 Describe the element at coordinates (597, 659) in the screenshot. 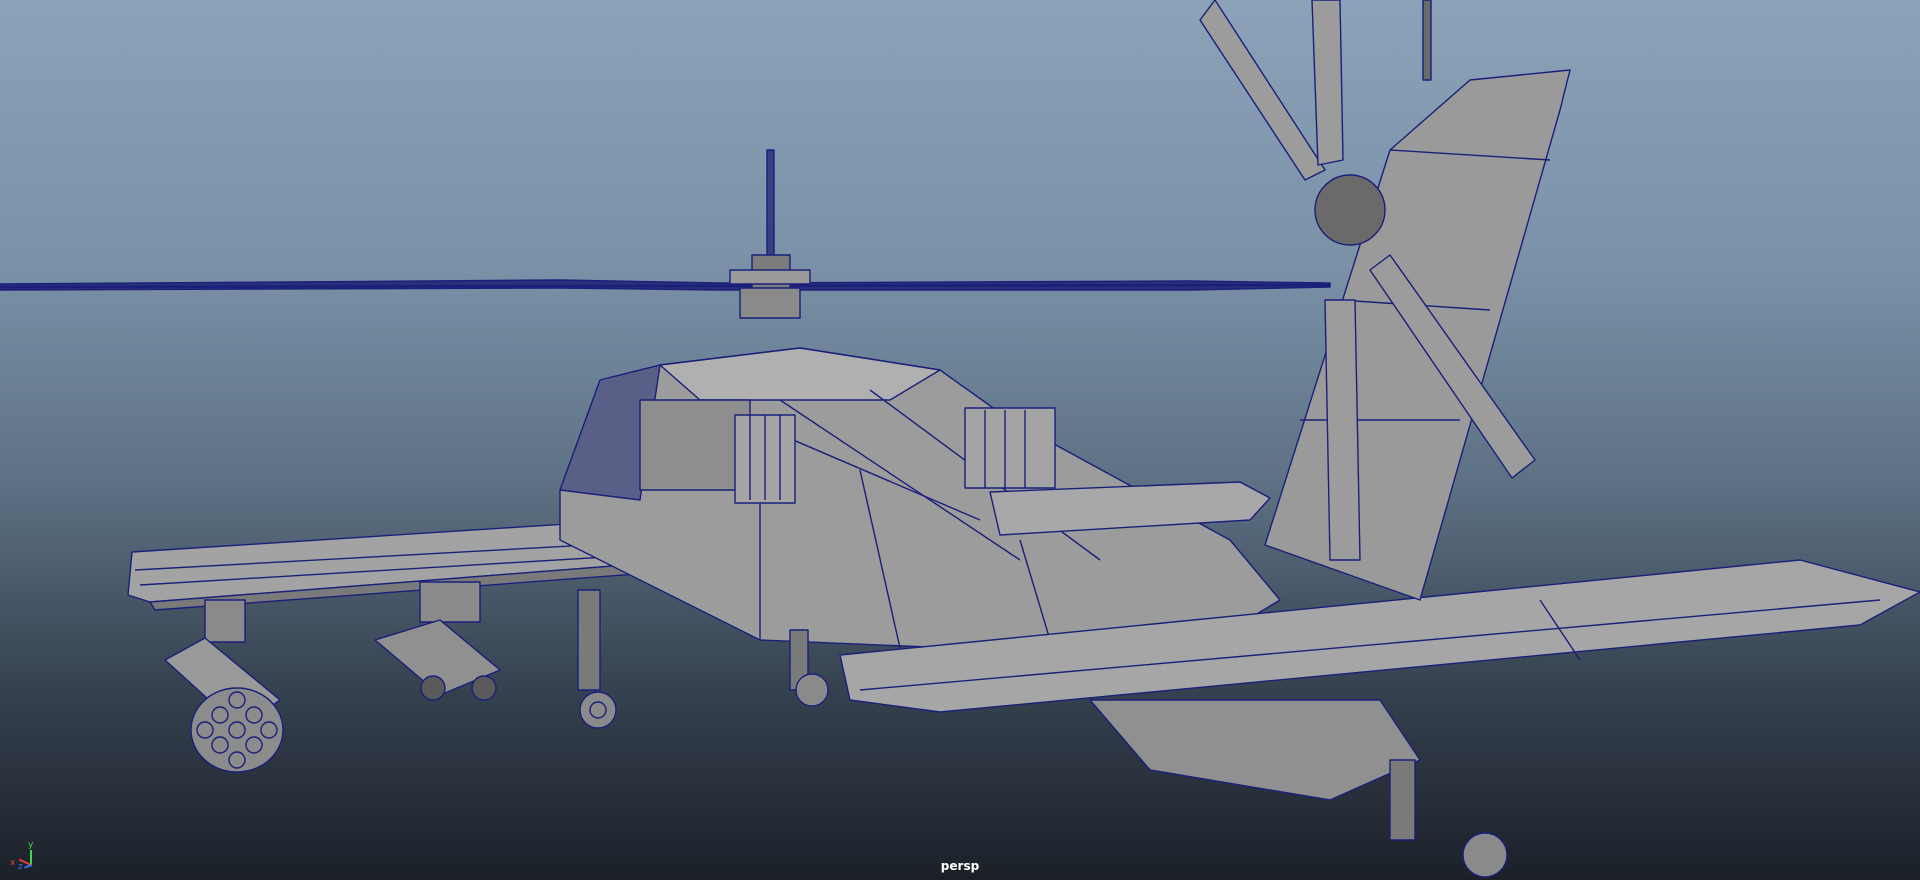

I see `left-landing-gear` at that location.